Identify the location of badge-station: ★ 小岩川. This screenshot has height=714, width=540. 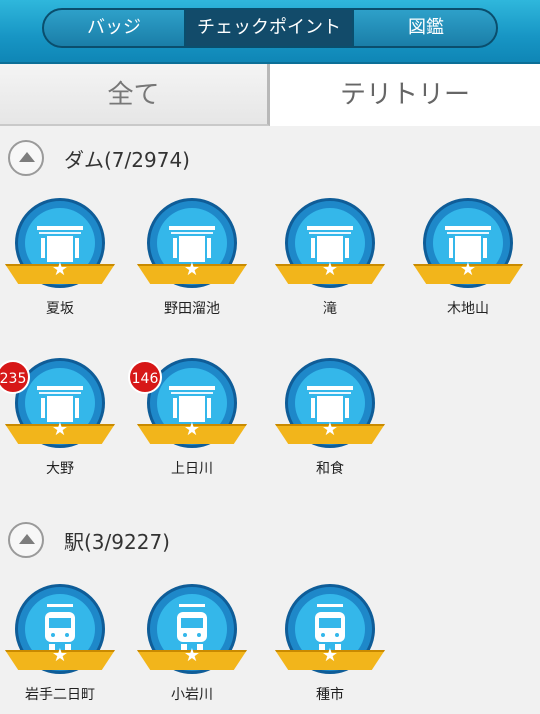
(192, 649).